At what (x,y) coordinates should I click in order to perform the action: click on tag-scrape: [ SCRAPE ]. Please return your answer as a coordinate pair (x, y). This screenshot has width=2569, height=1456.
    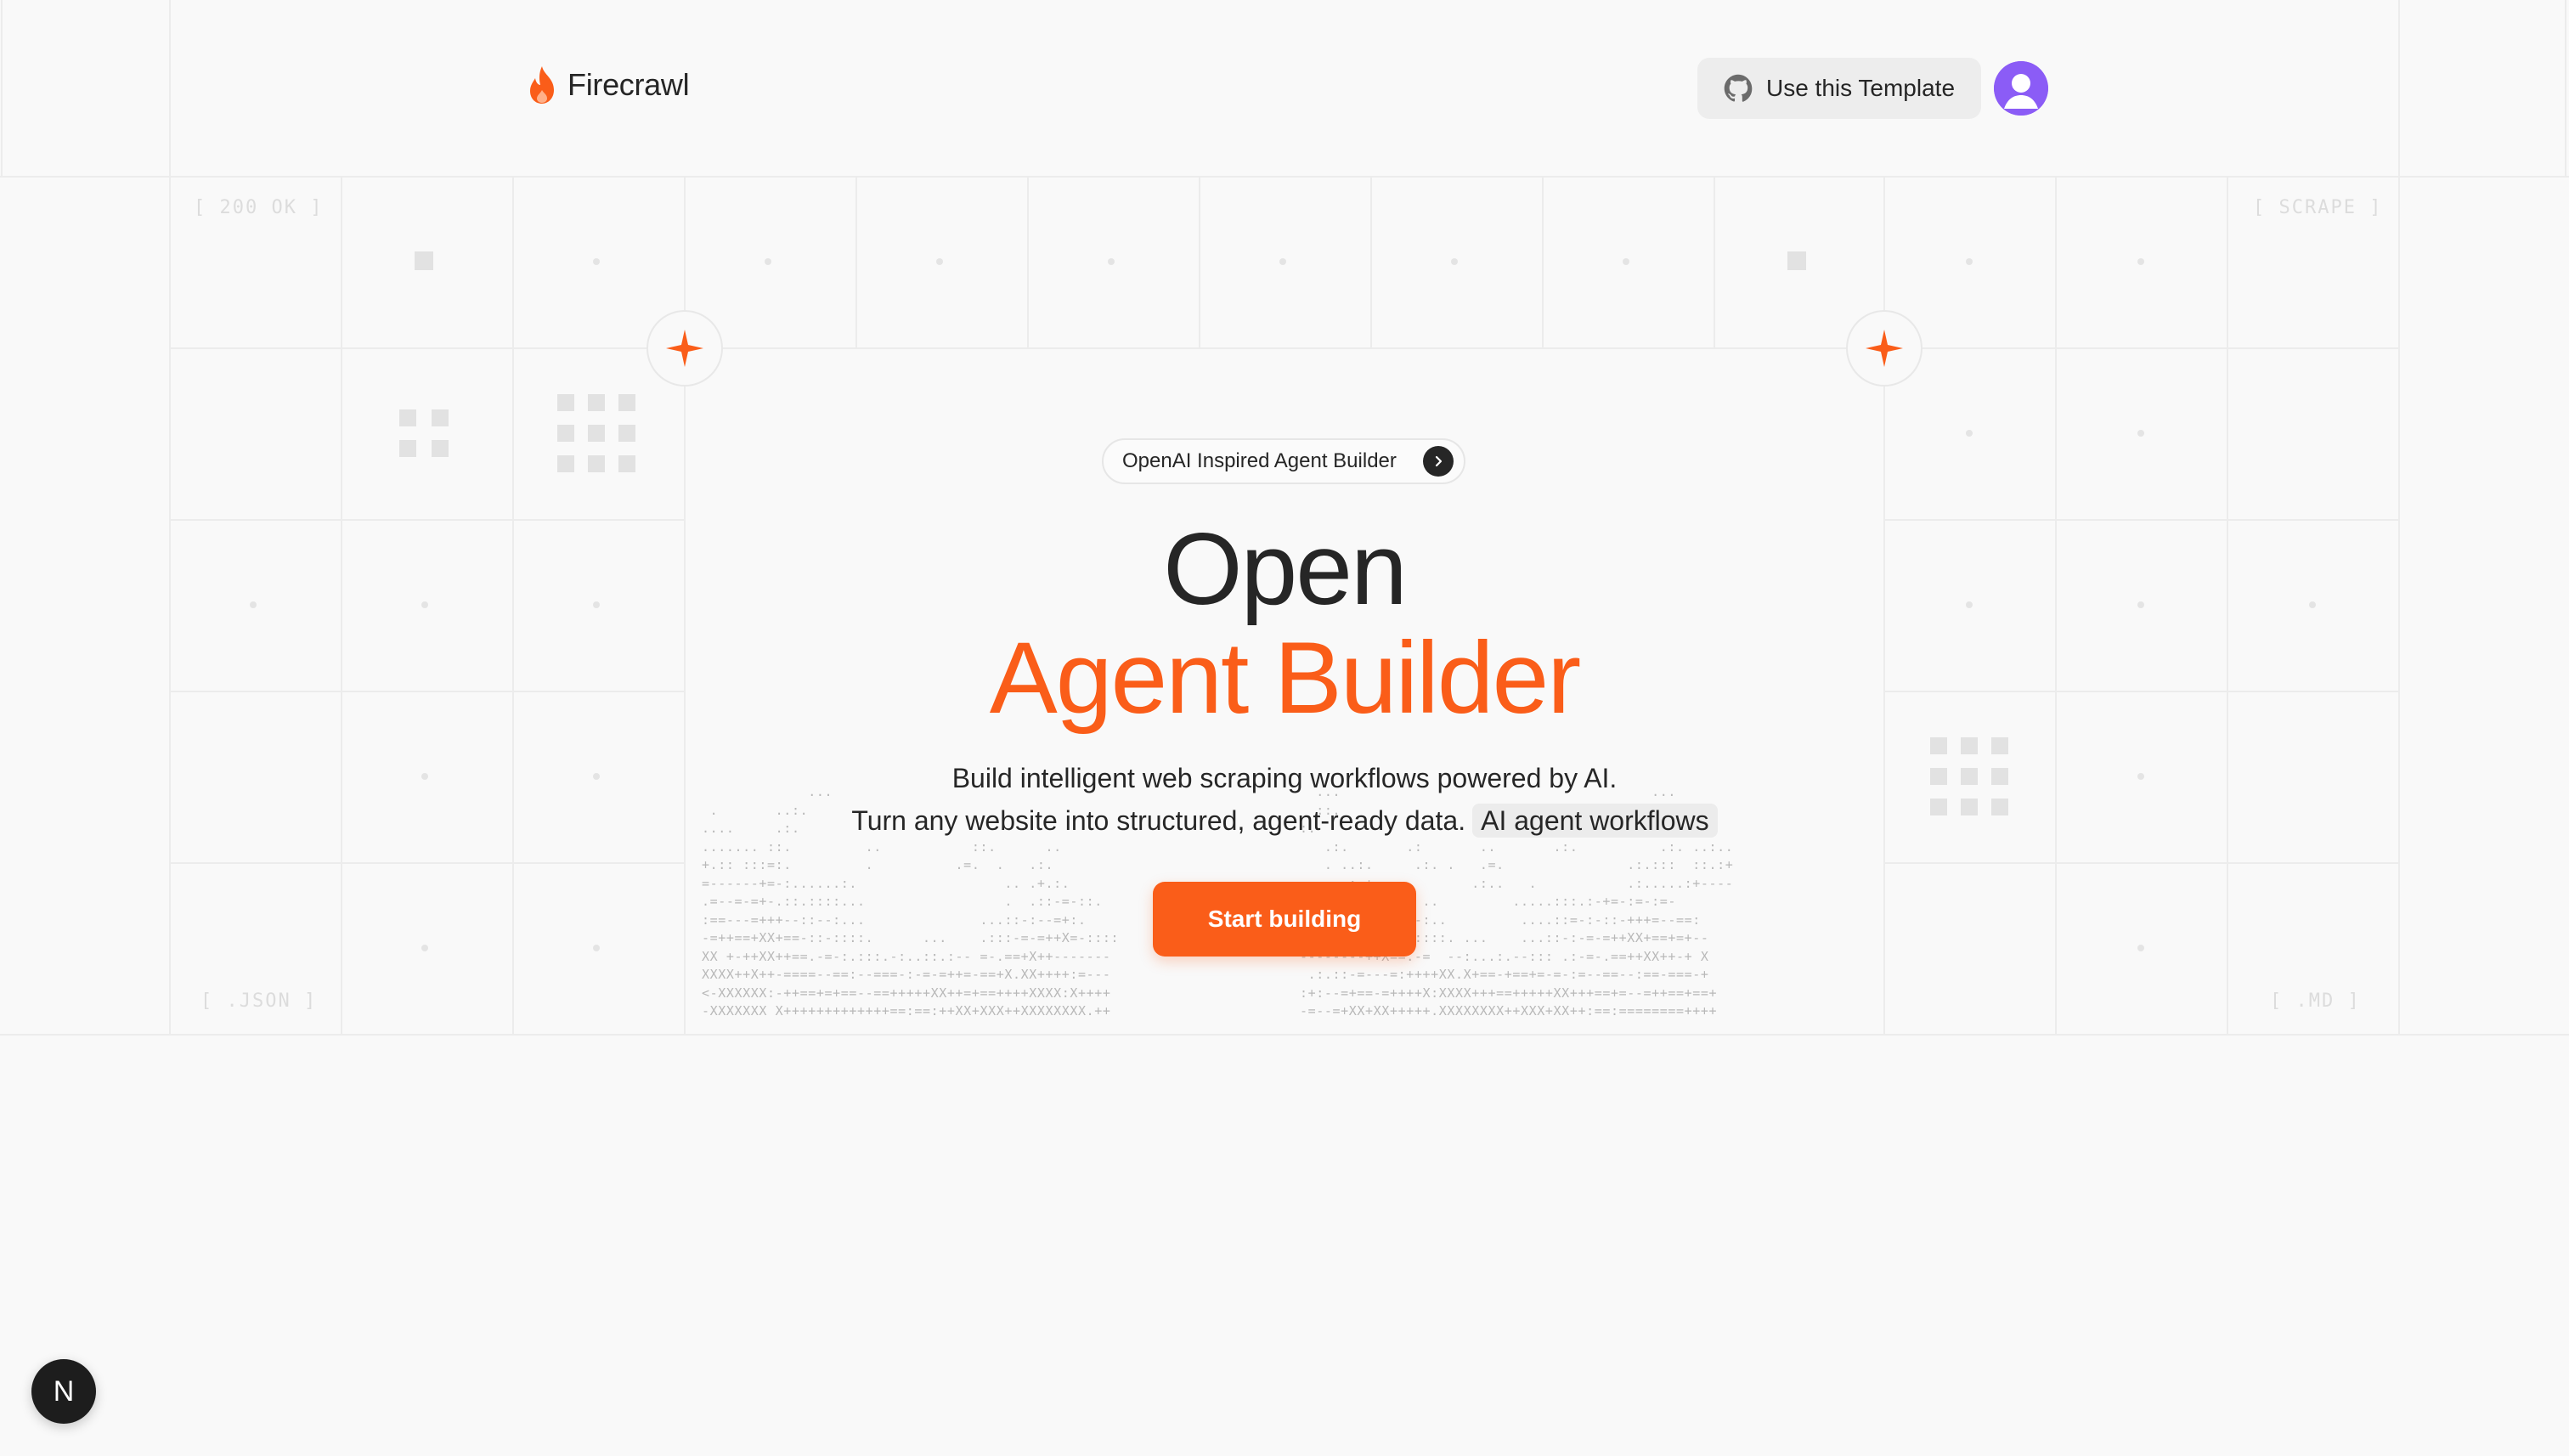
    Looking at the image, I should click on (2318, 208).